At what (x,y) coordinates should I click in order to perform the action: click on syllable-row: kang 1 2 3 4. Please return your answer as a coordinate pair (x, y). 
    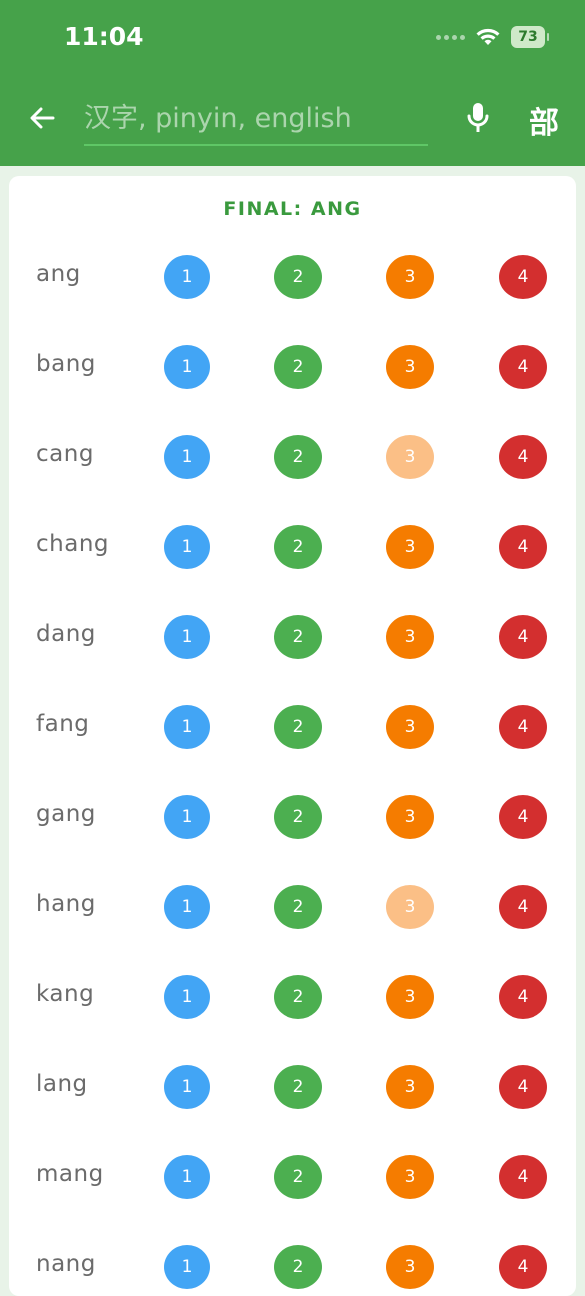
    Looking at the image, I should click on (292, 998).